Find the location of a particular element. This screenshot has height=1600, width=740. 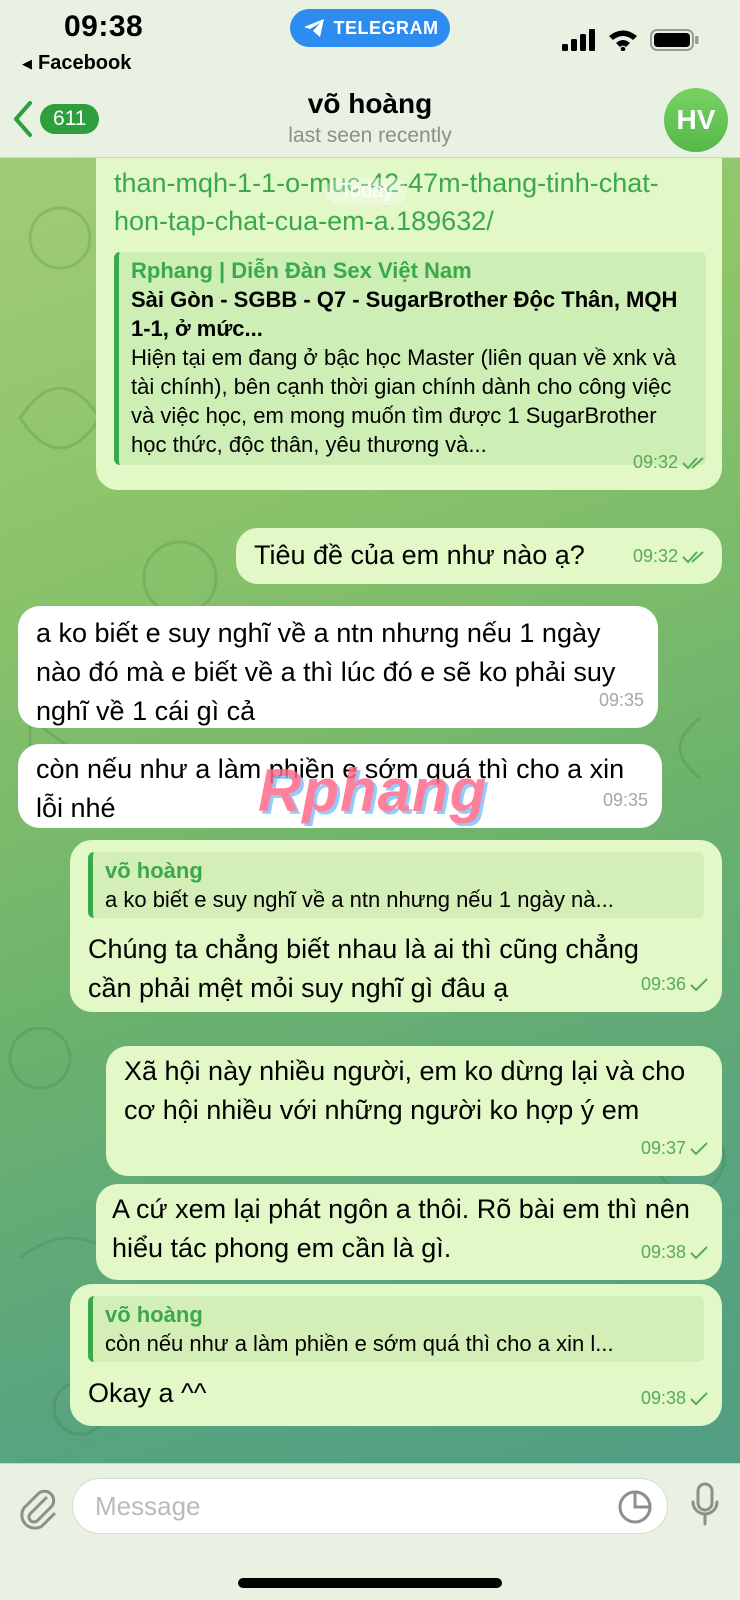

attach-button is located at coordinates (37, 1509).